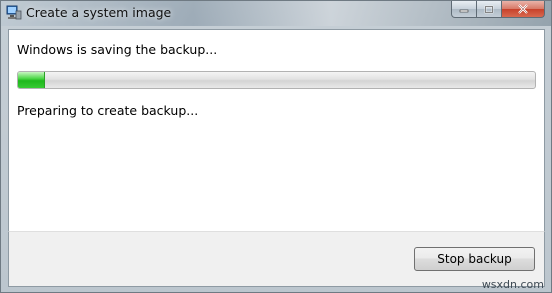 Image resolution: width=552 pixels, height=293 pixels. What do you see at coordinates (512, 284) in the screenshot?
I see `watermark-text: wsxdn.com` at bounding box center [512, 284].